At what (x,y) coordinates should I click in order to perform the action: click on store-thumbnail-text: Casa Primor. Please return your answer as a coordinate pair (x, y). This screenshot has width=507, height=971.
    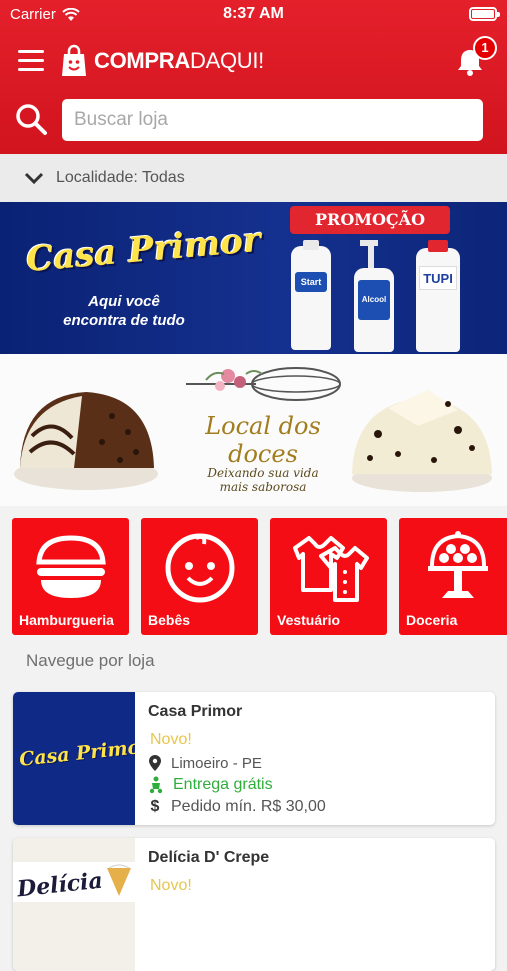
    Looking at the image, I should click on (76, 753).